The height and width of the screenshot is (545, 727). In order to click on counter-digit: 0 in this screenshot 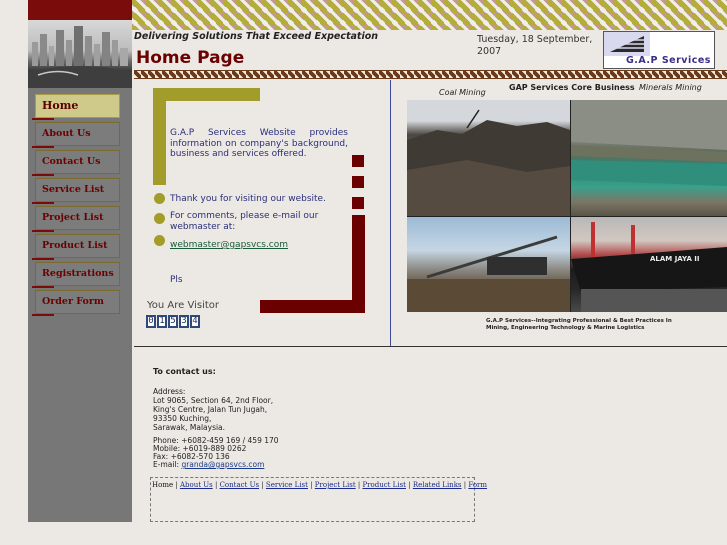, I will do `click(151, 321)`.